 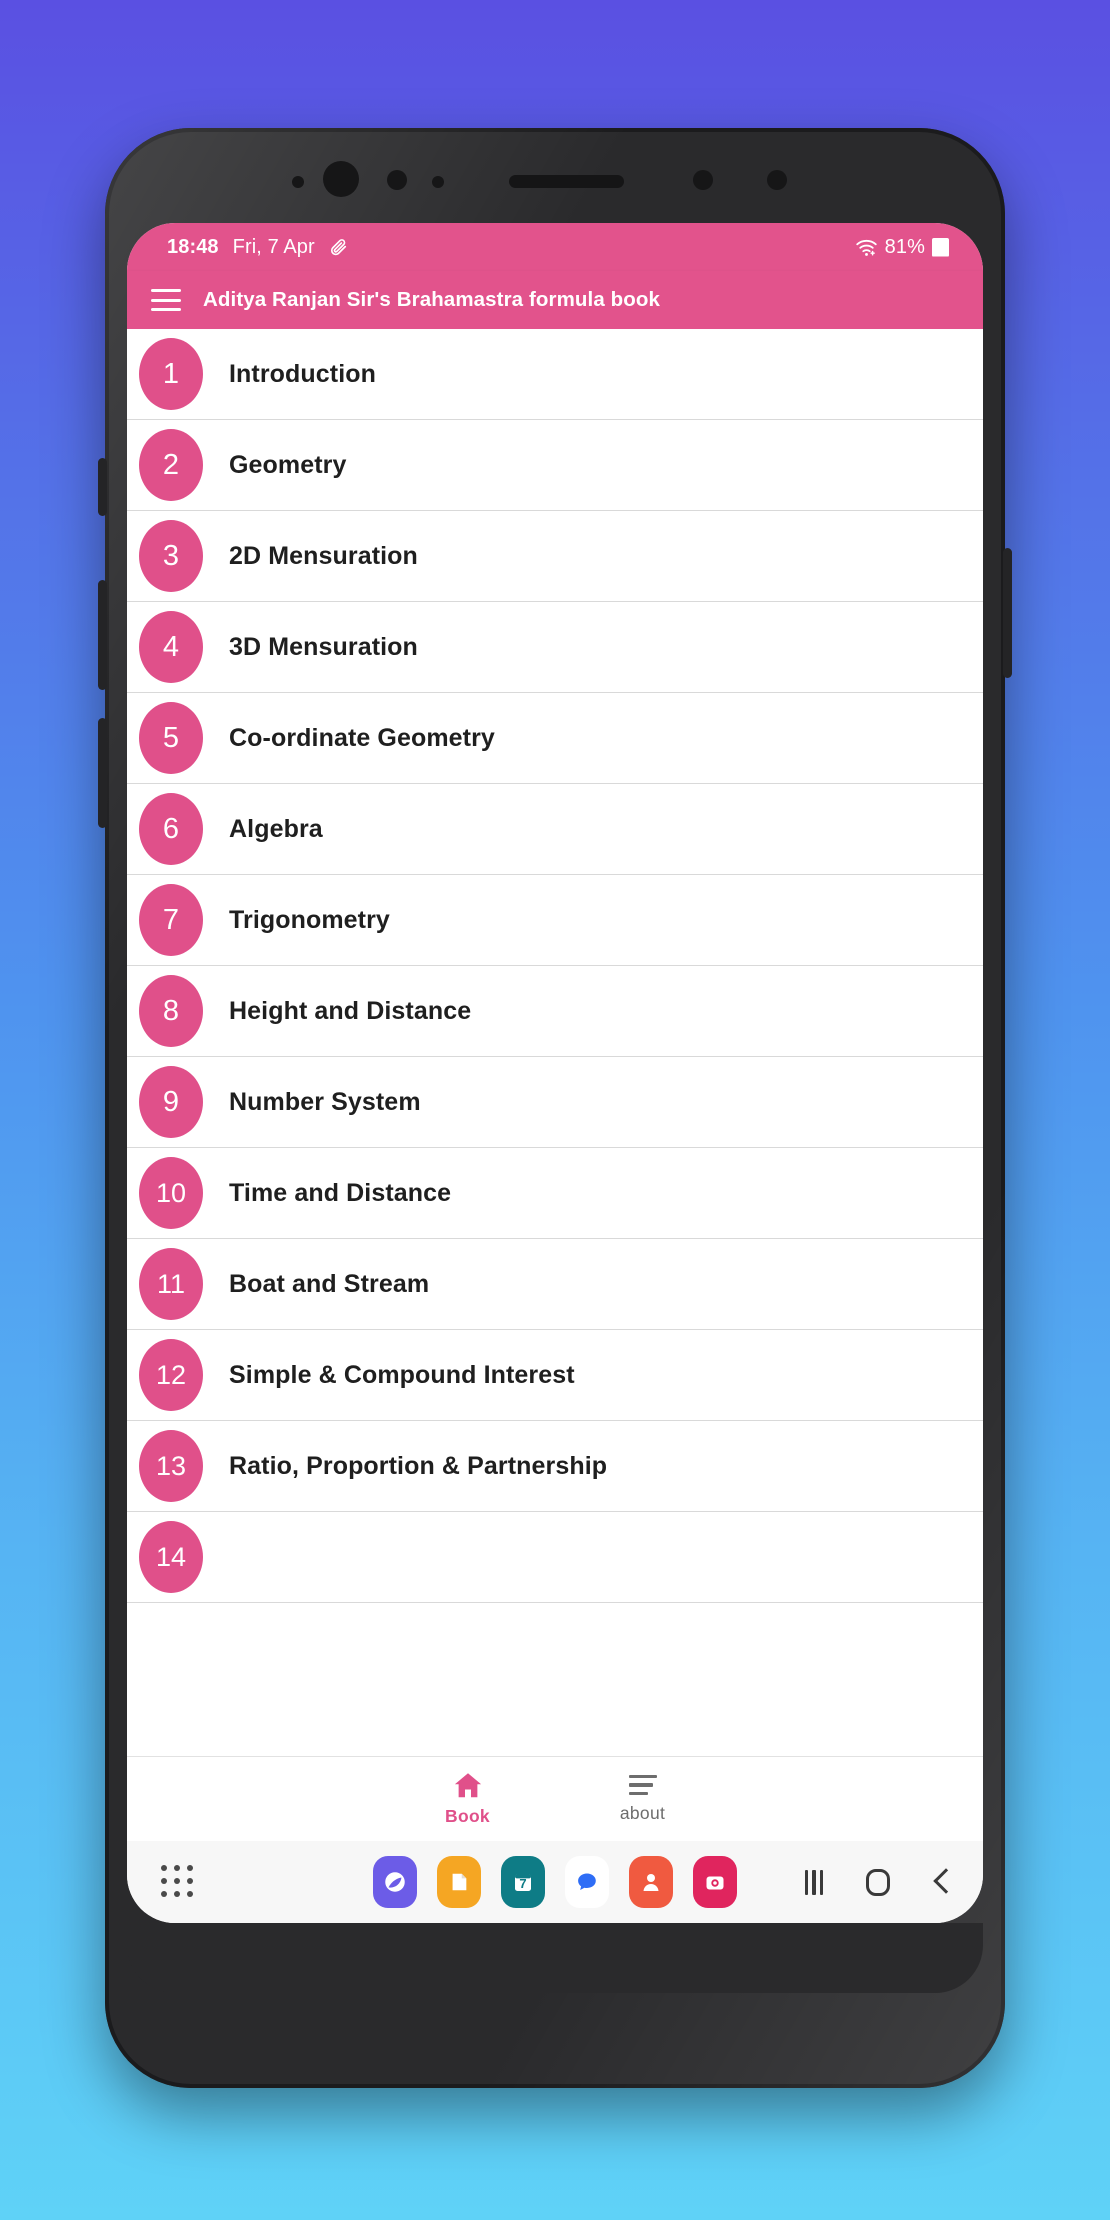 What do you see at coordinates (102, 635) in the screenshot?
I see `volume-up-button` at bounding box center [102, 635].